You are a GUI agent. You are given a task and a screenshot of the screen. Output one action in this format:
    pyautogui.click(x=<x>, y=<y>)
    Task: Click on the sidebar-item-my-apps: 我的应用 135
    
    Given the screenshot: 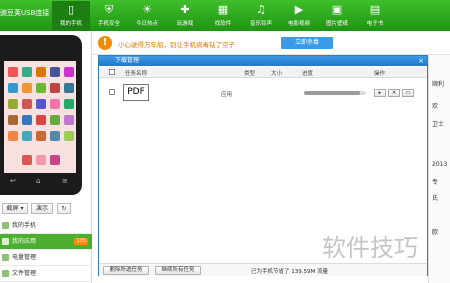 What is the action you would take?
    pyautogui.click(x=46, y=242)
    